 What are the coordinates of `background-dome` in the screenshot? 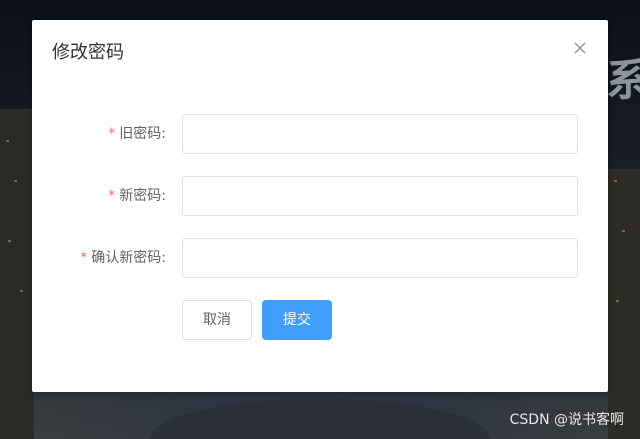 It's located at (320, 419).